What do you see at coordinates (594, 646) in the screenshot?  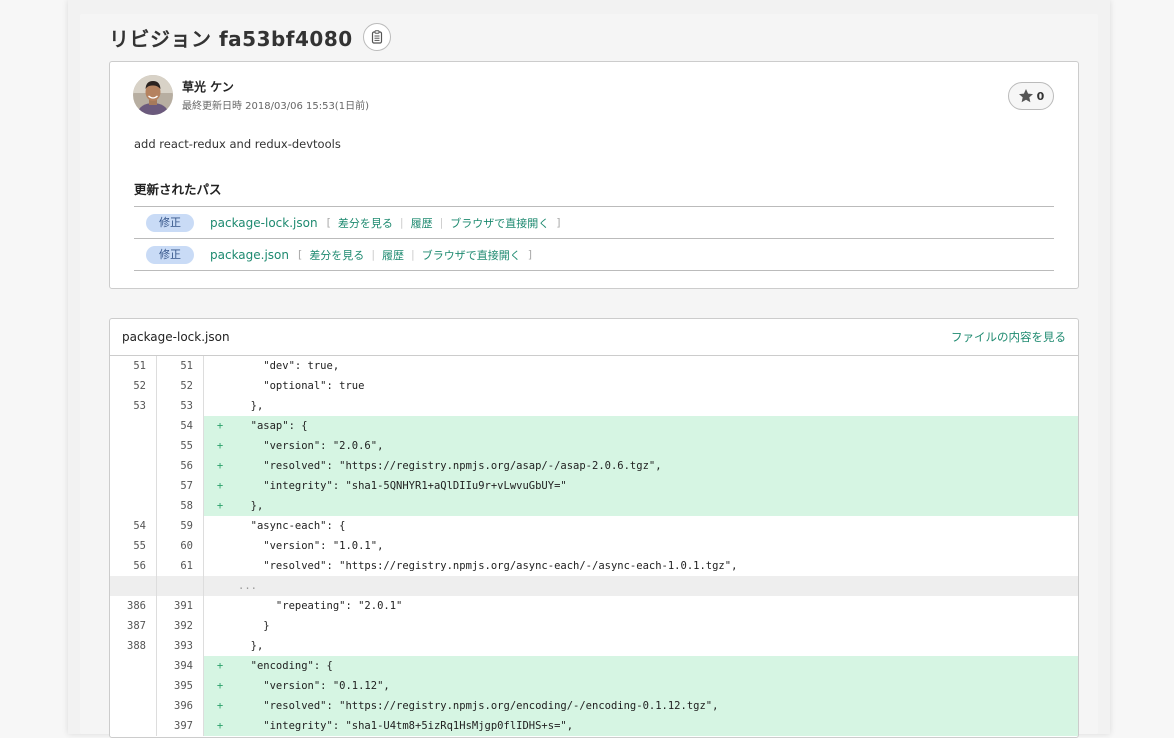 I see `diff-row: 388 393 },` at bounding box center [594, 646].